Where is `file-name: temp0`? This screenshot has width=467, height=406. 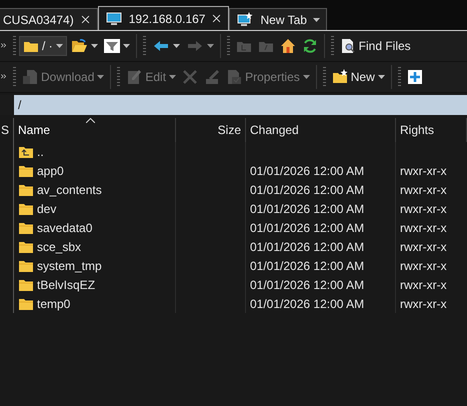
file-name: temp0 is located at coordinates (53, 303).